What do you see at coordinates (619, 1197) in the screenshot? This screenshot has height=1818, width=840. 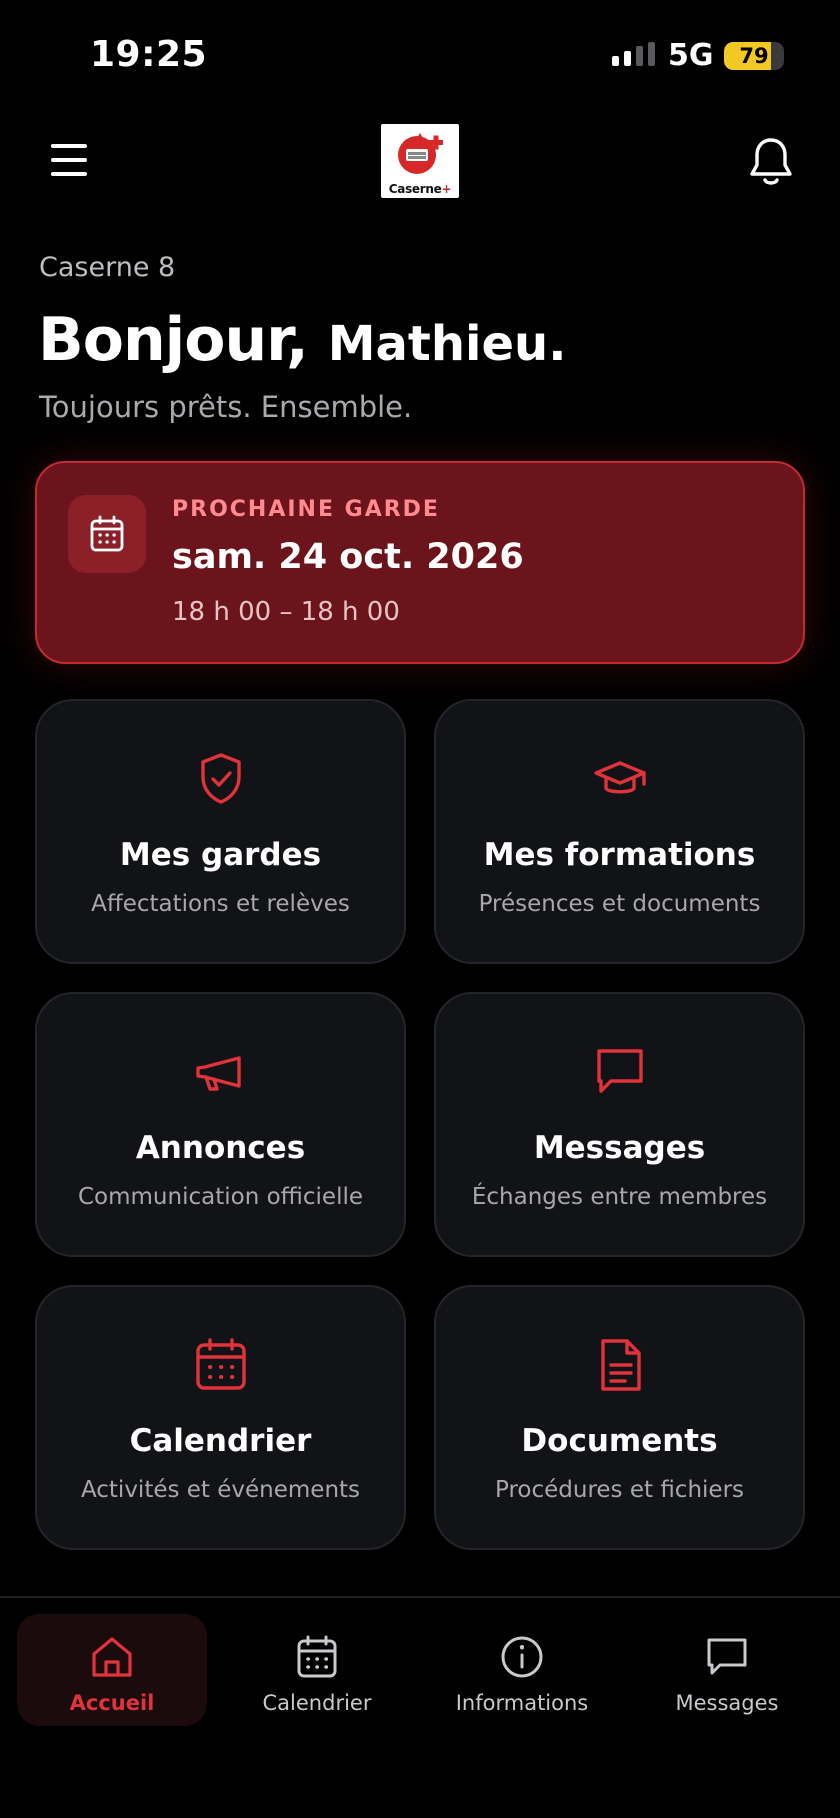 I see `tile-subtitle: Échanges entre membres` at bounding box center [619, 1197].